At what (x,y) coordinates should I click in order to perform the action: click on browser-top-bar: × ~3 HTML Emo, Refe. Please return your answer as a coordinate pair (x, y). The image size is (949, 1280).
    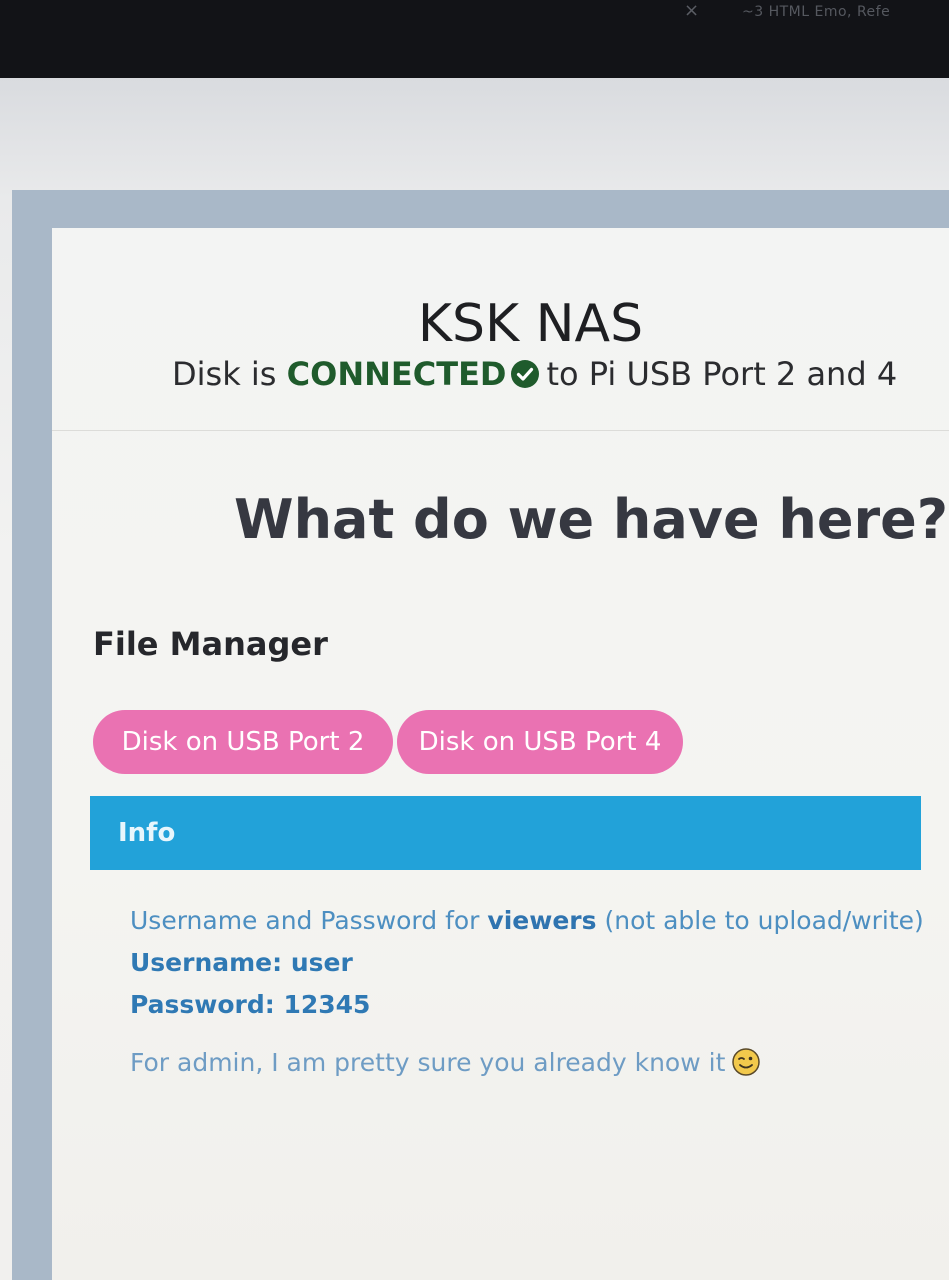
    Looking at the image, I should click on (474, 40).